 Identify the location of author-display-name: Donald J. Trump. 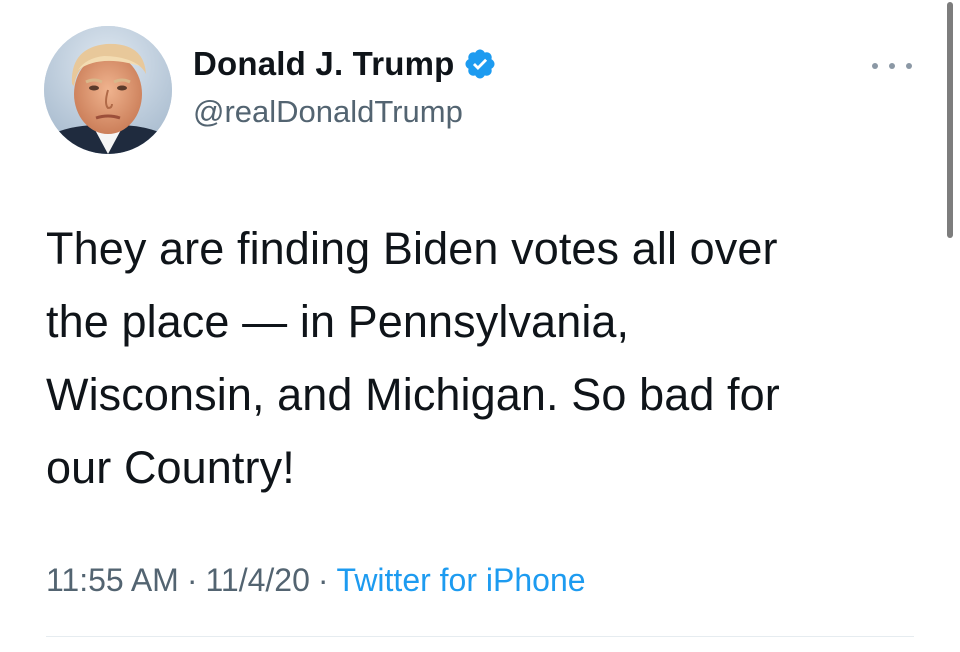
(324, 64).